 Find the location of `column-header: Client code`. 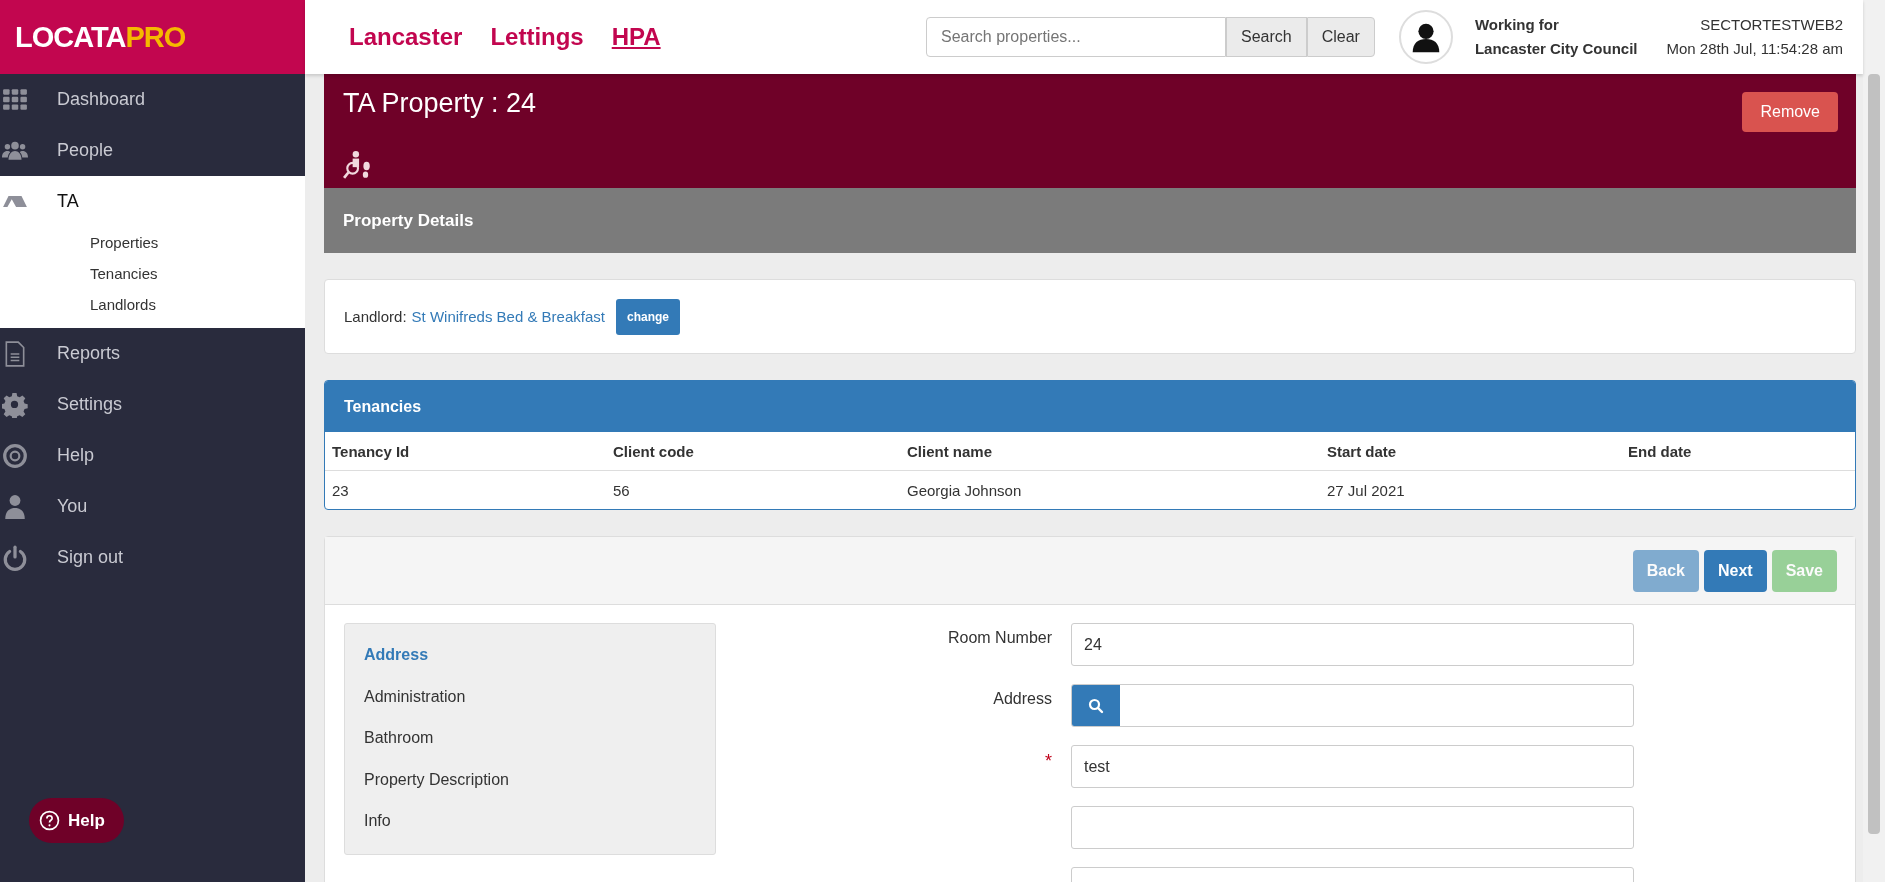

column-header: Client code is located at coordinates (654, 451).